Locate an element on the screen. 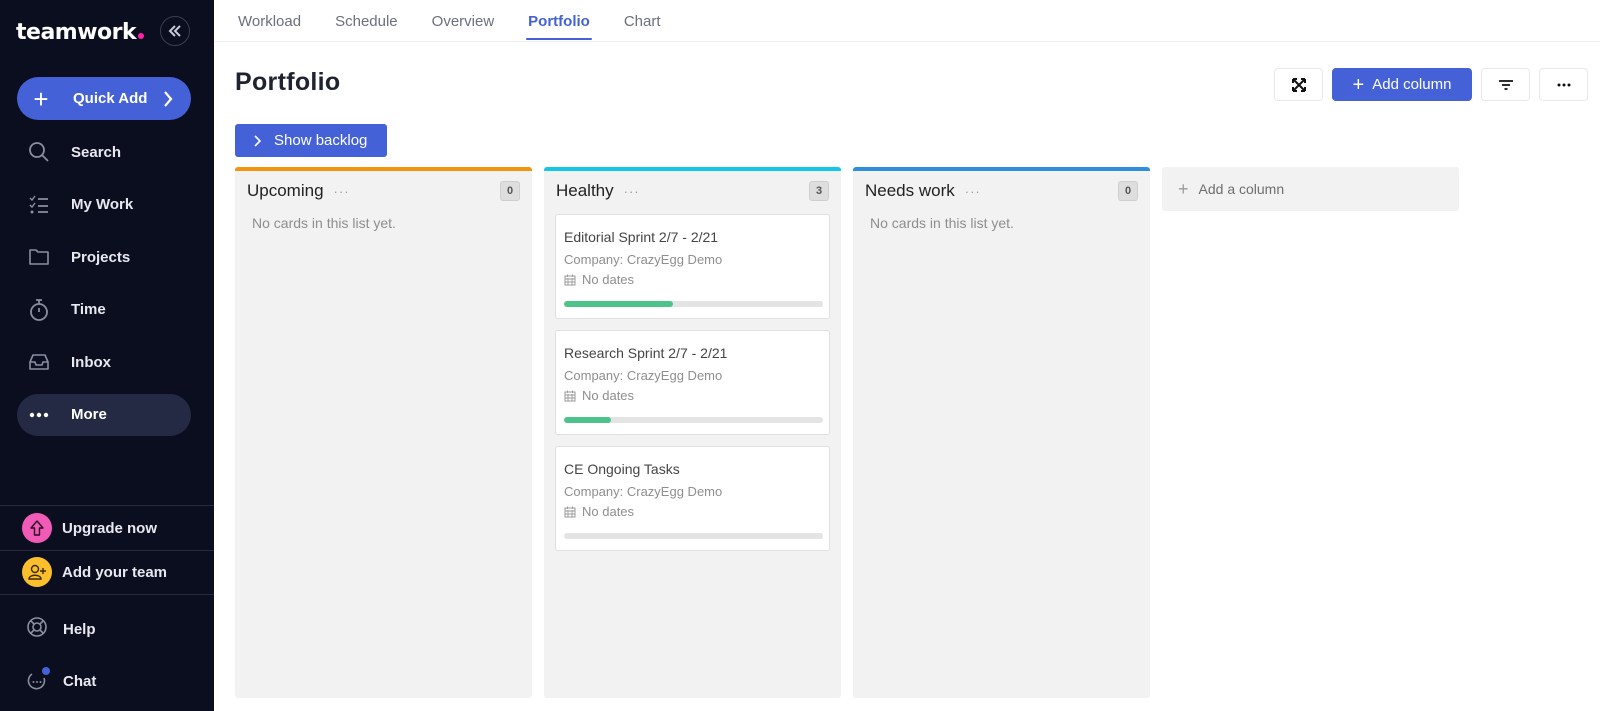  collapse-sidebar-button is located at coordinates (175, 31).